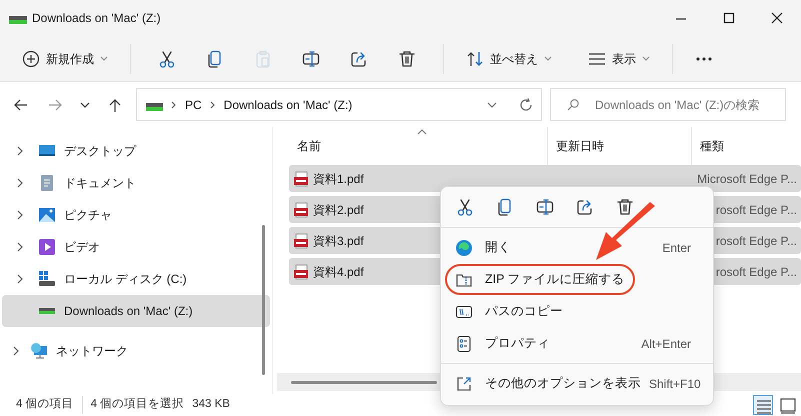 The width and height of the screenshot is (801, 416). Describe the element at coordinates (96, 18) in the screenshot. I see `window-title: Downloads on 'Mac' (Z:)` at that location.